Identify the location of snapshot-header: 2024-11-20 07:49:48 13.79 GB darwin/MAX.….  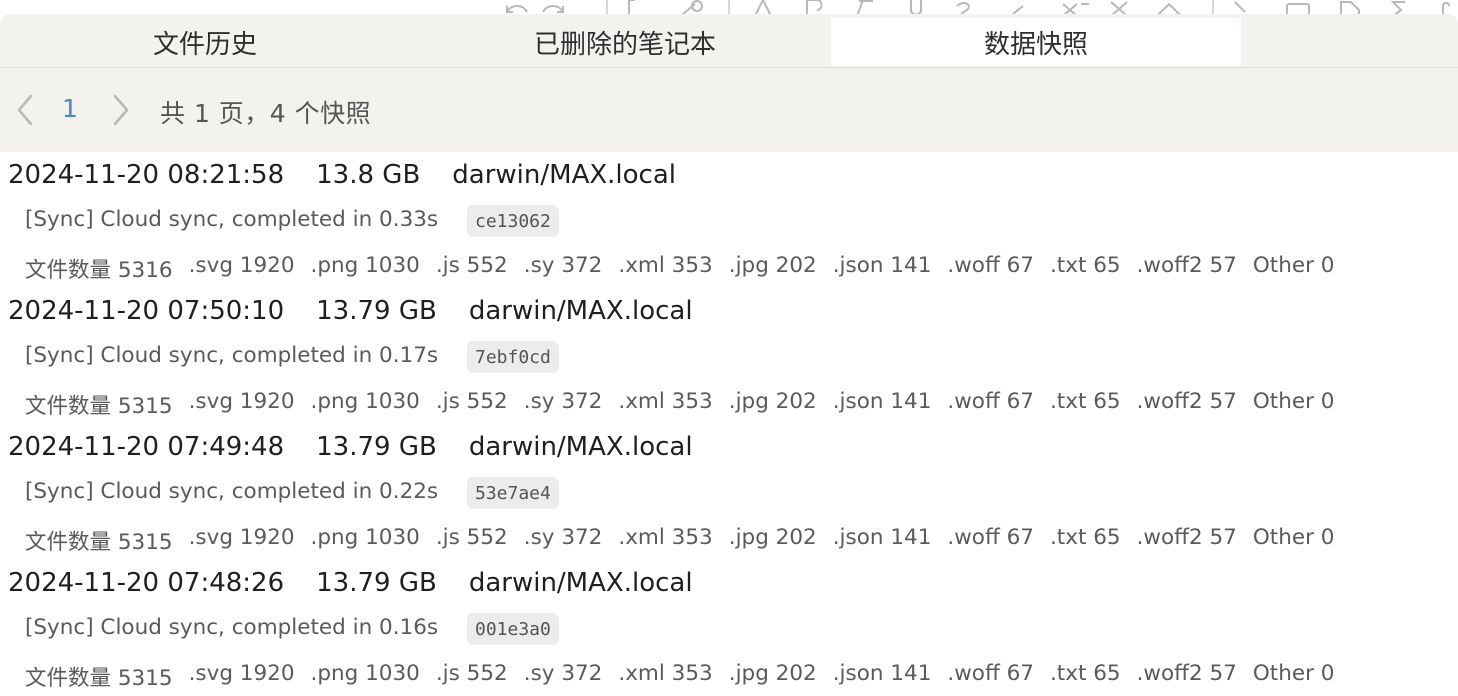
(350, 447).